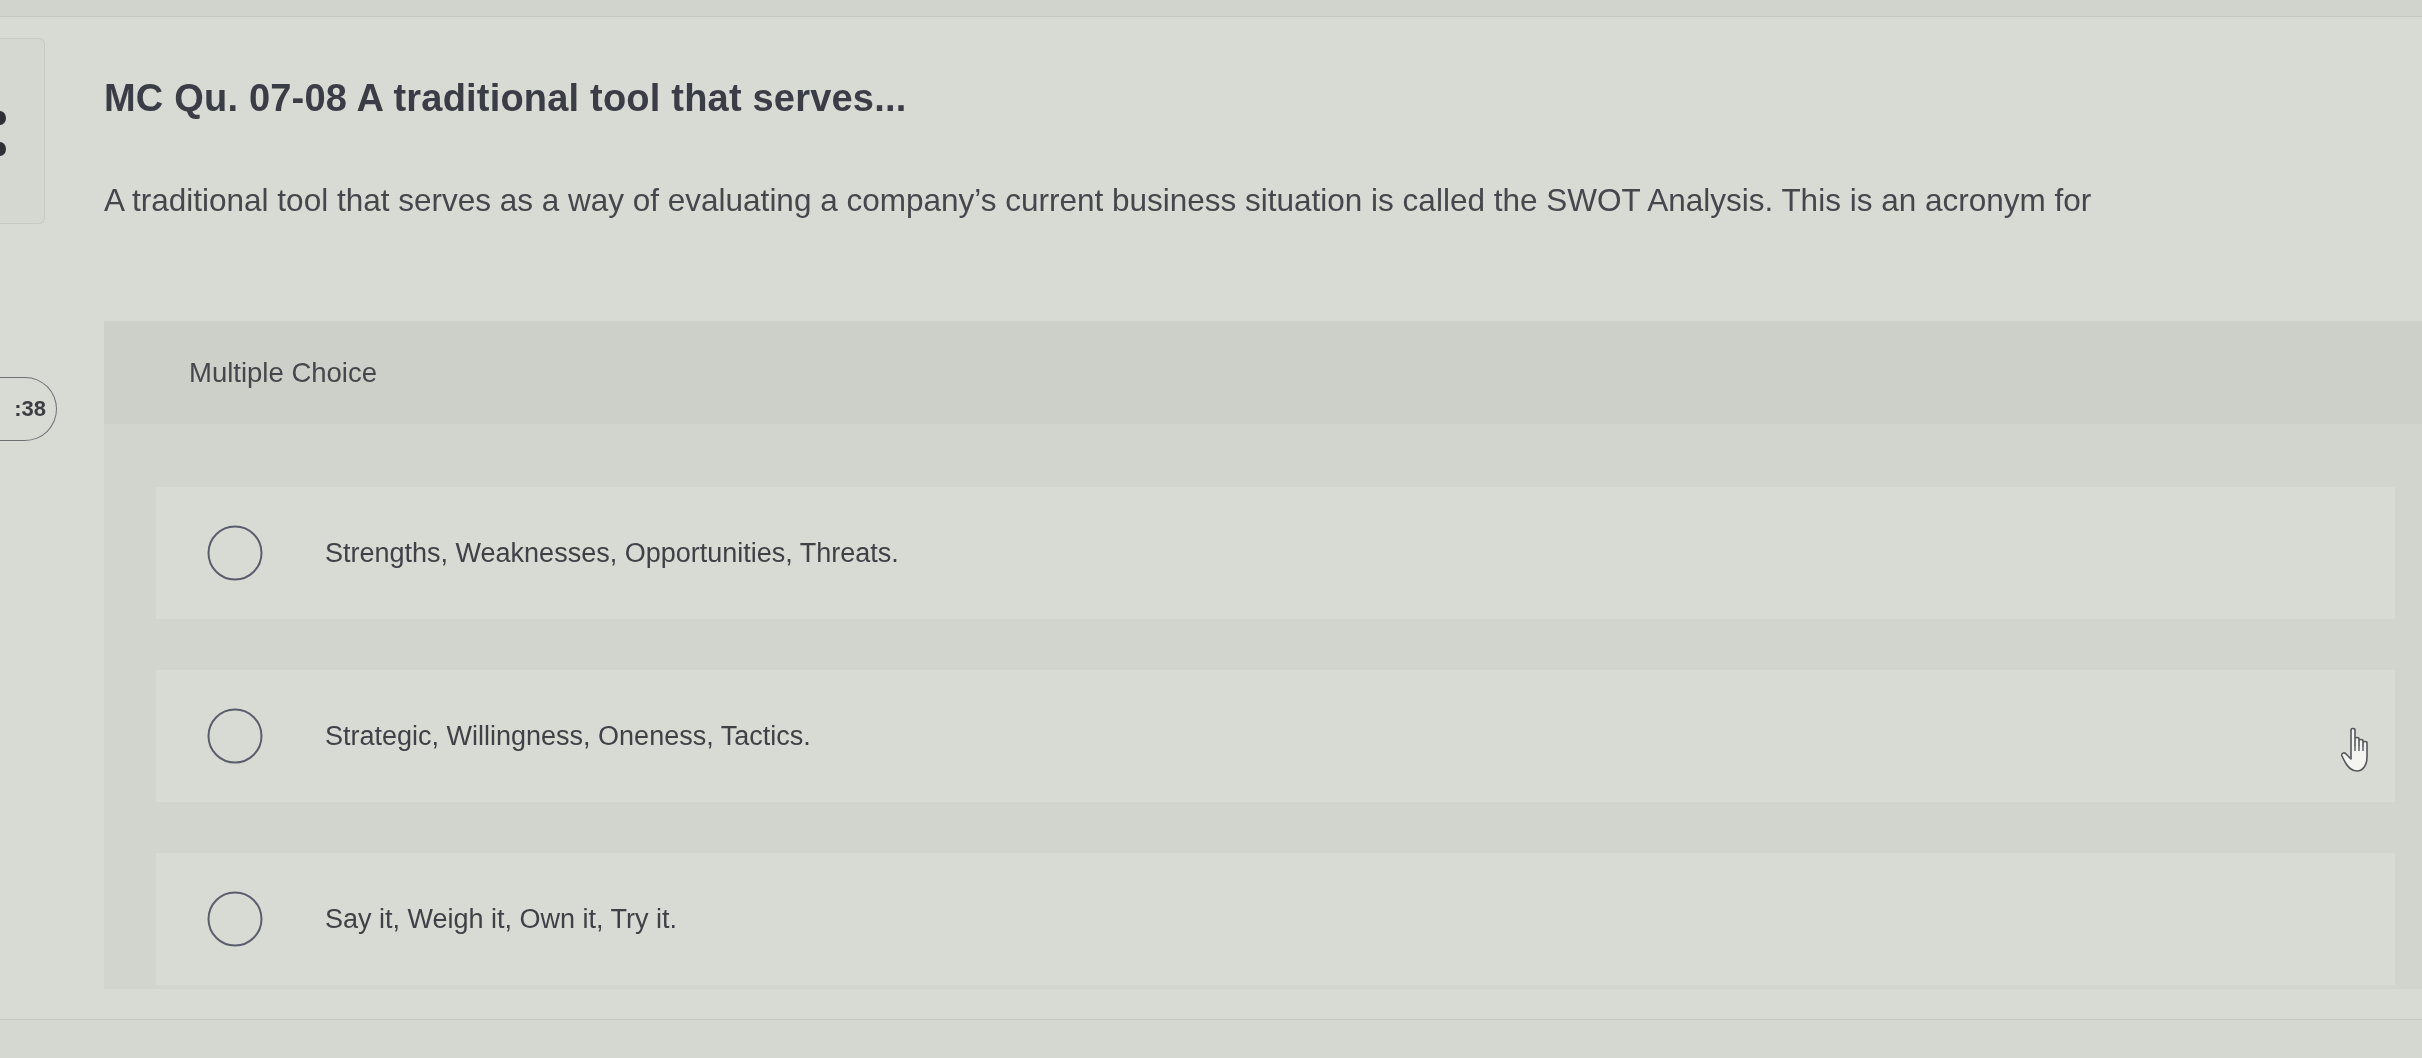 This screenshot has height=1058, width=2422. I want to click on question-text: A traditional tool that serves as a way of evaluating a company’s current business situation is called the SWOT Analysis. This is an acronym for, so click(1098, 200).